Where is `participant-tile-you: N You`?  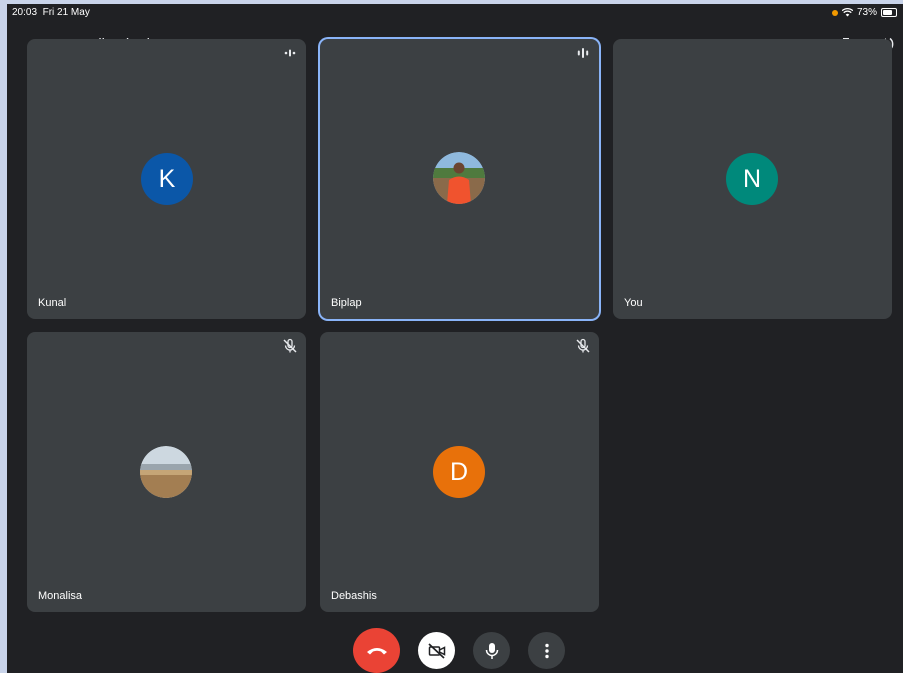 participant-tile-you: N You is located at coordinates (752, 179).